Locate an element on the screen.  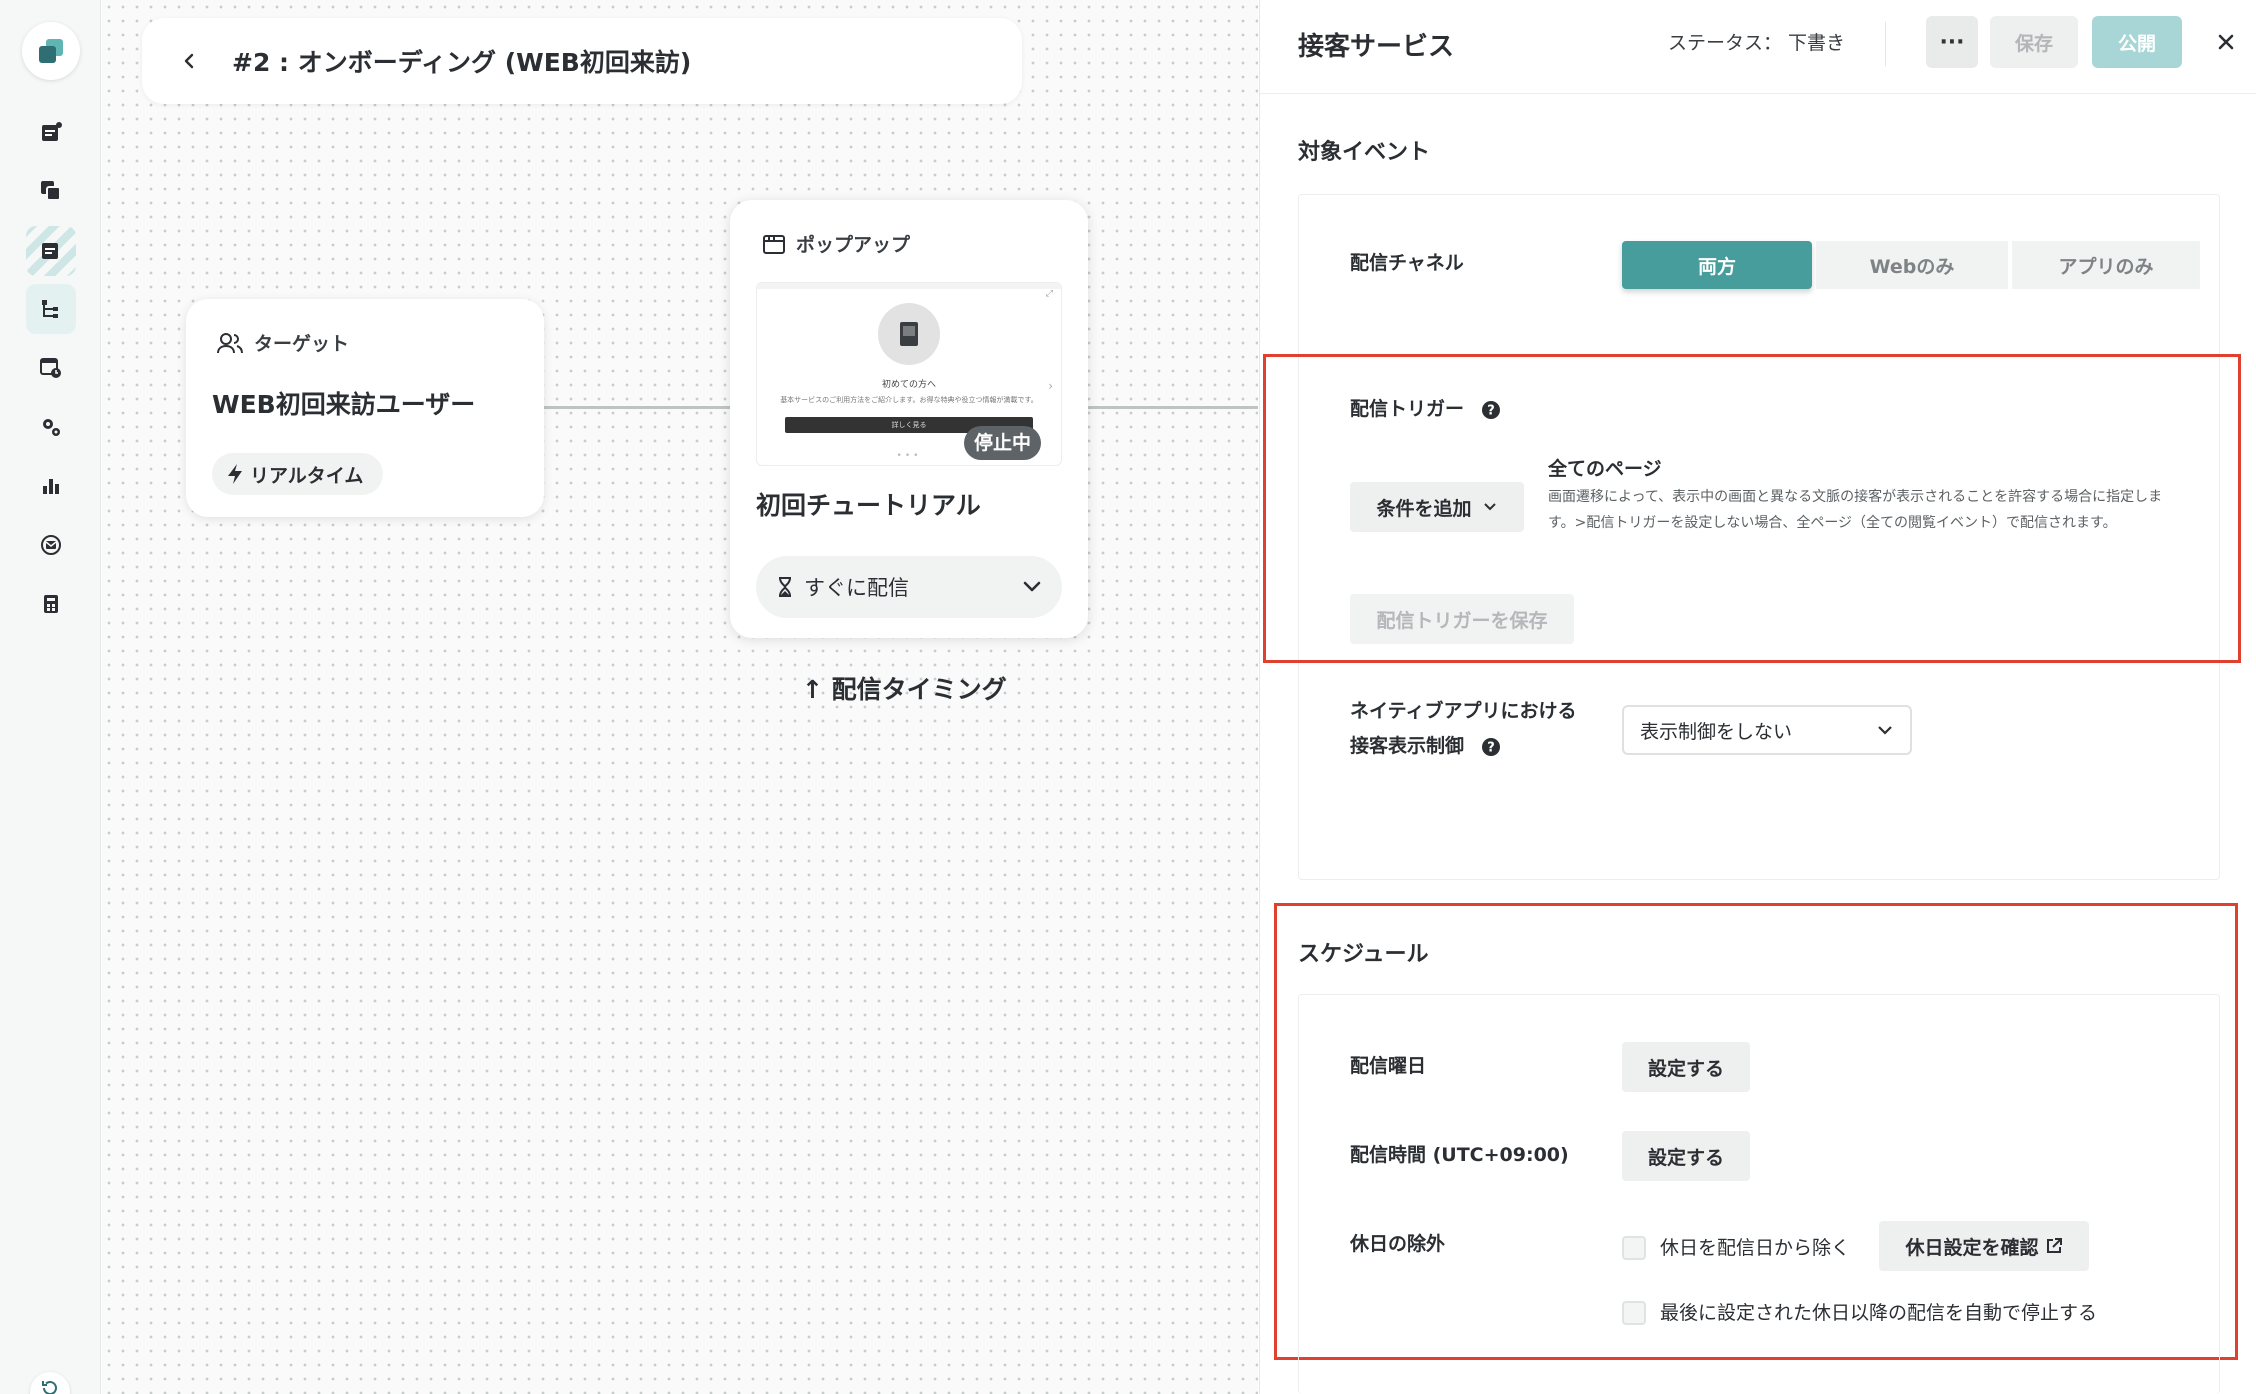
calendar-clock-icon is located at coordinates (50, 368).